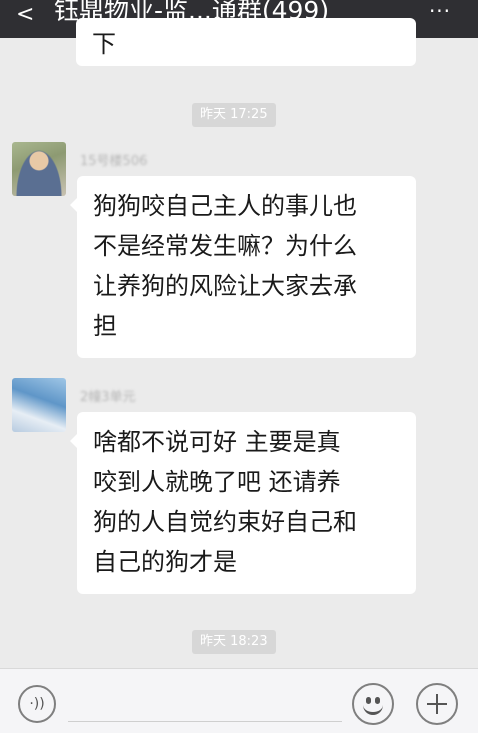  Describe the element at coordinates (105, 326) in the screenshot. I see `message-line: 担` at that location.